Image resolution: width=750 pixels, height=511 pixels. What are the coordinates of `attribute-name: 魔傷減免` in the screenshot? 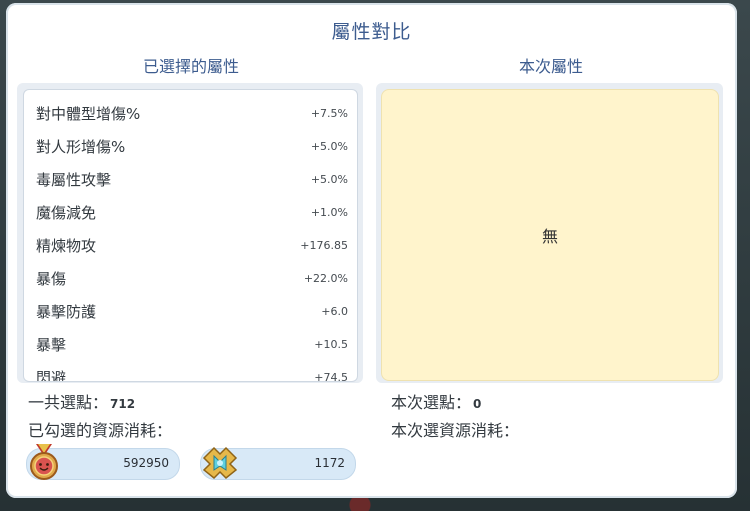 It's located at (66, 212).